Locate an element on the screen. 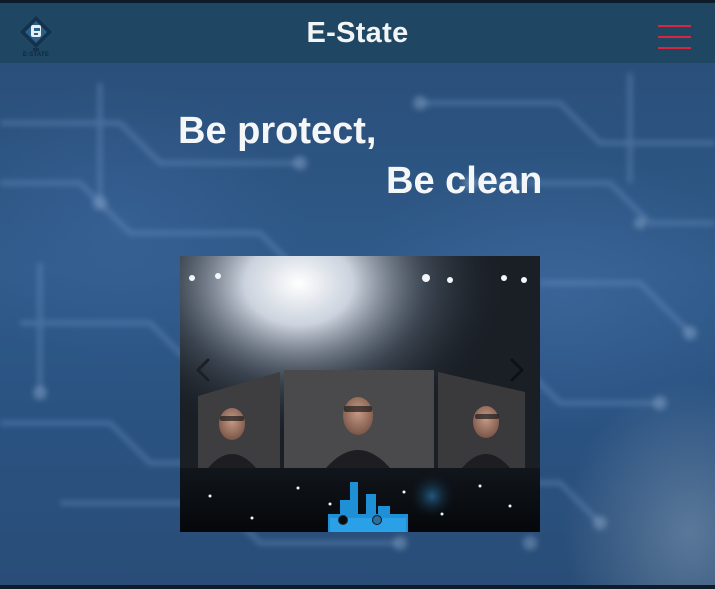 The height and width of the screenshot is (589, 715). app-title: E-State is located at coordinates (357, 32).